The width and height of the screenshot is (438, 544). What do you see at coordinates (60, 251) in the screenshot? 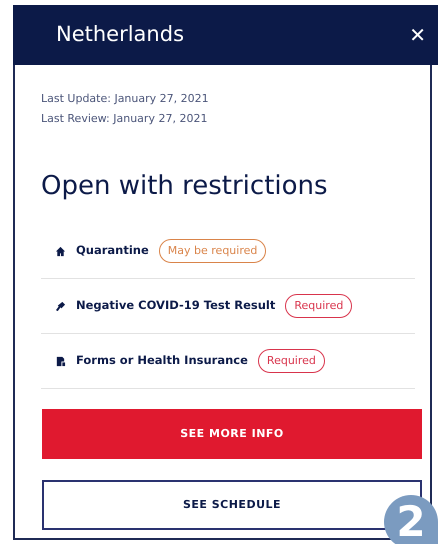
I see `house-icon` at bounding box center [60, 251].